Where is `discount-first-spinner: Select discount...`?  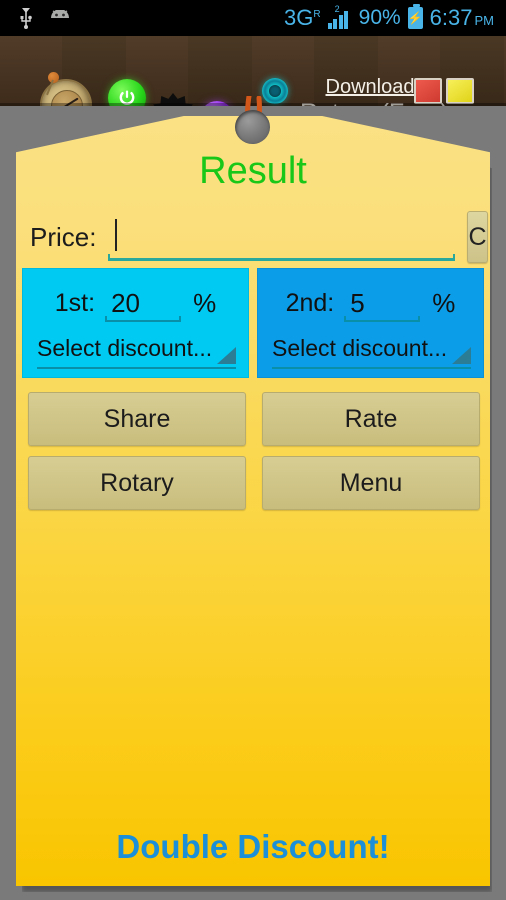
discount-first-spinner: Select discount... is located at coordinates (136, 349).